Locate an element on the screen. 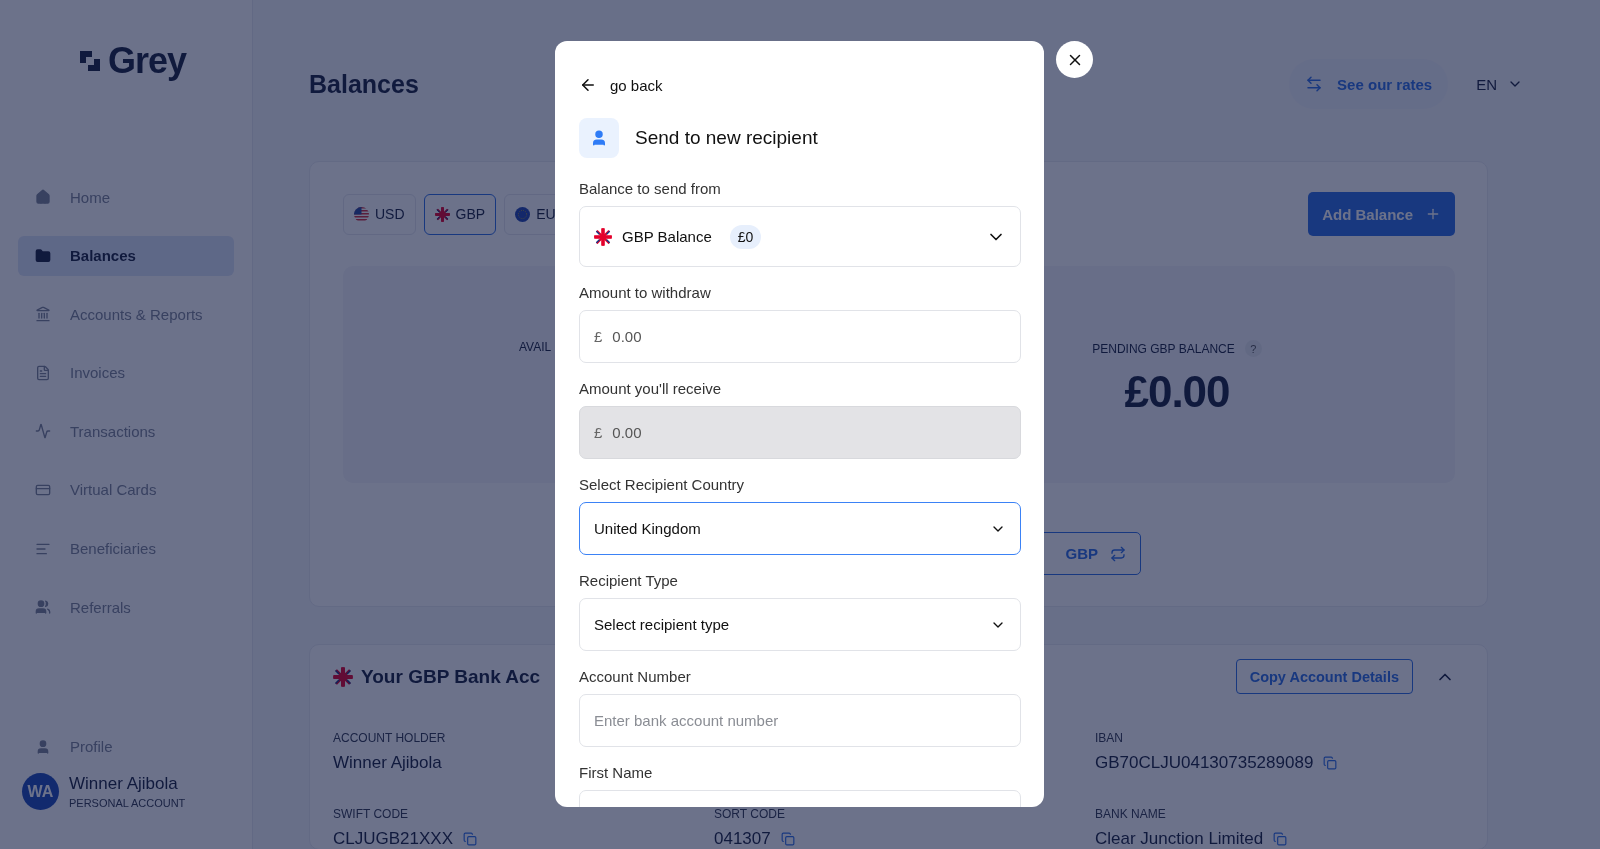  select-field: Select recipient type is located at coordinates (800, 624).